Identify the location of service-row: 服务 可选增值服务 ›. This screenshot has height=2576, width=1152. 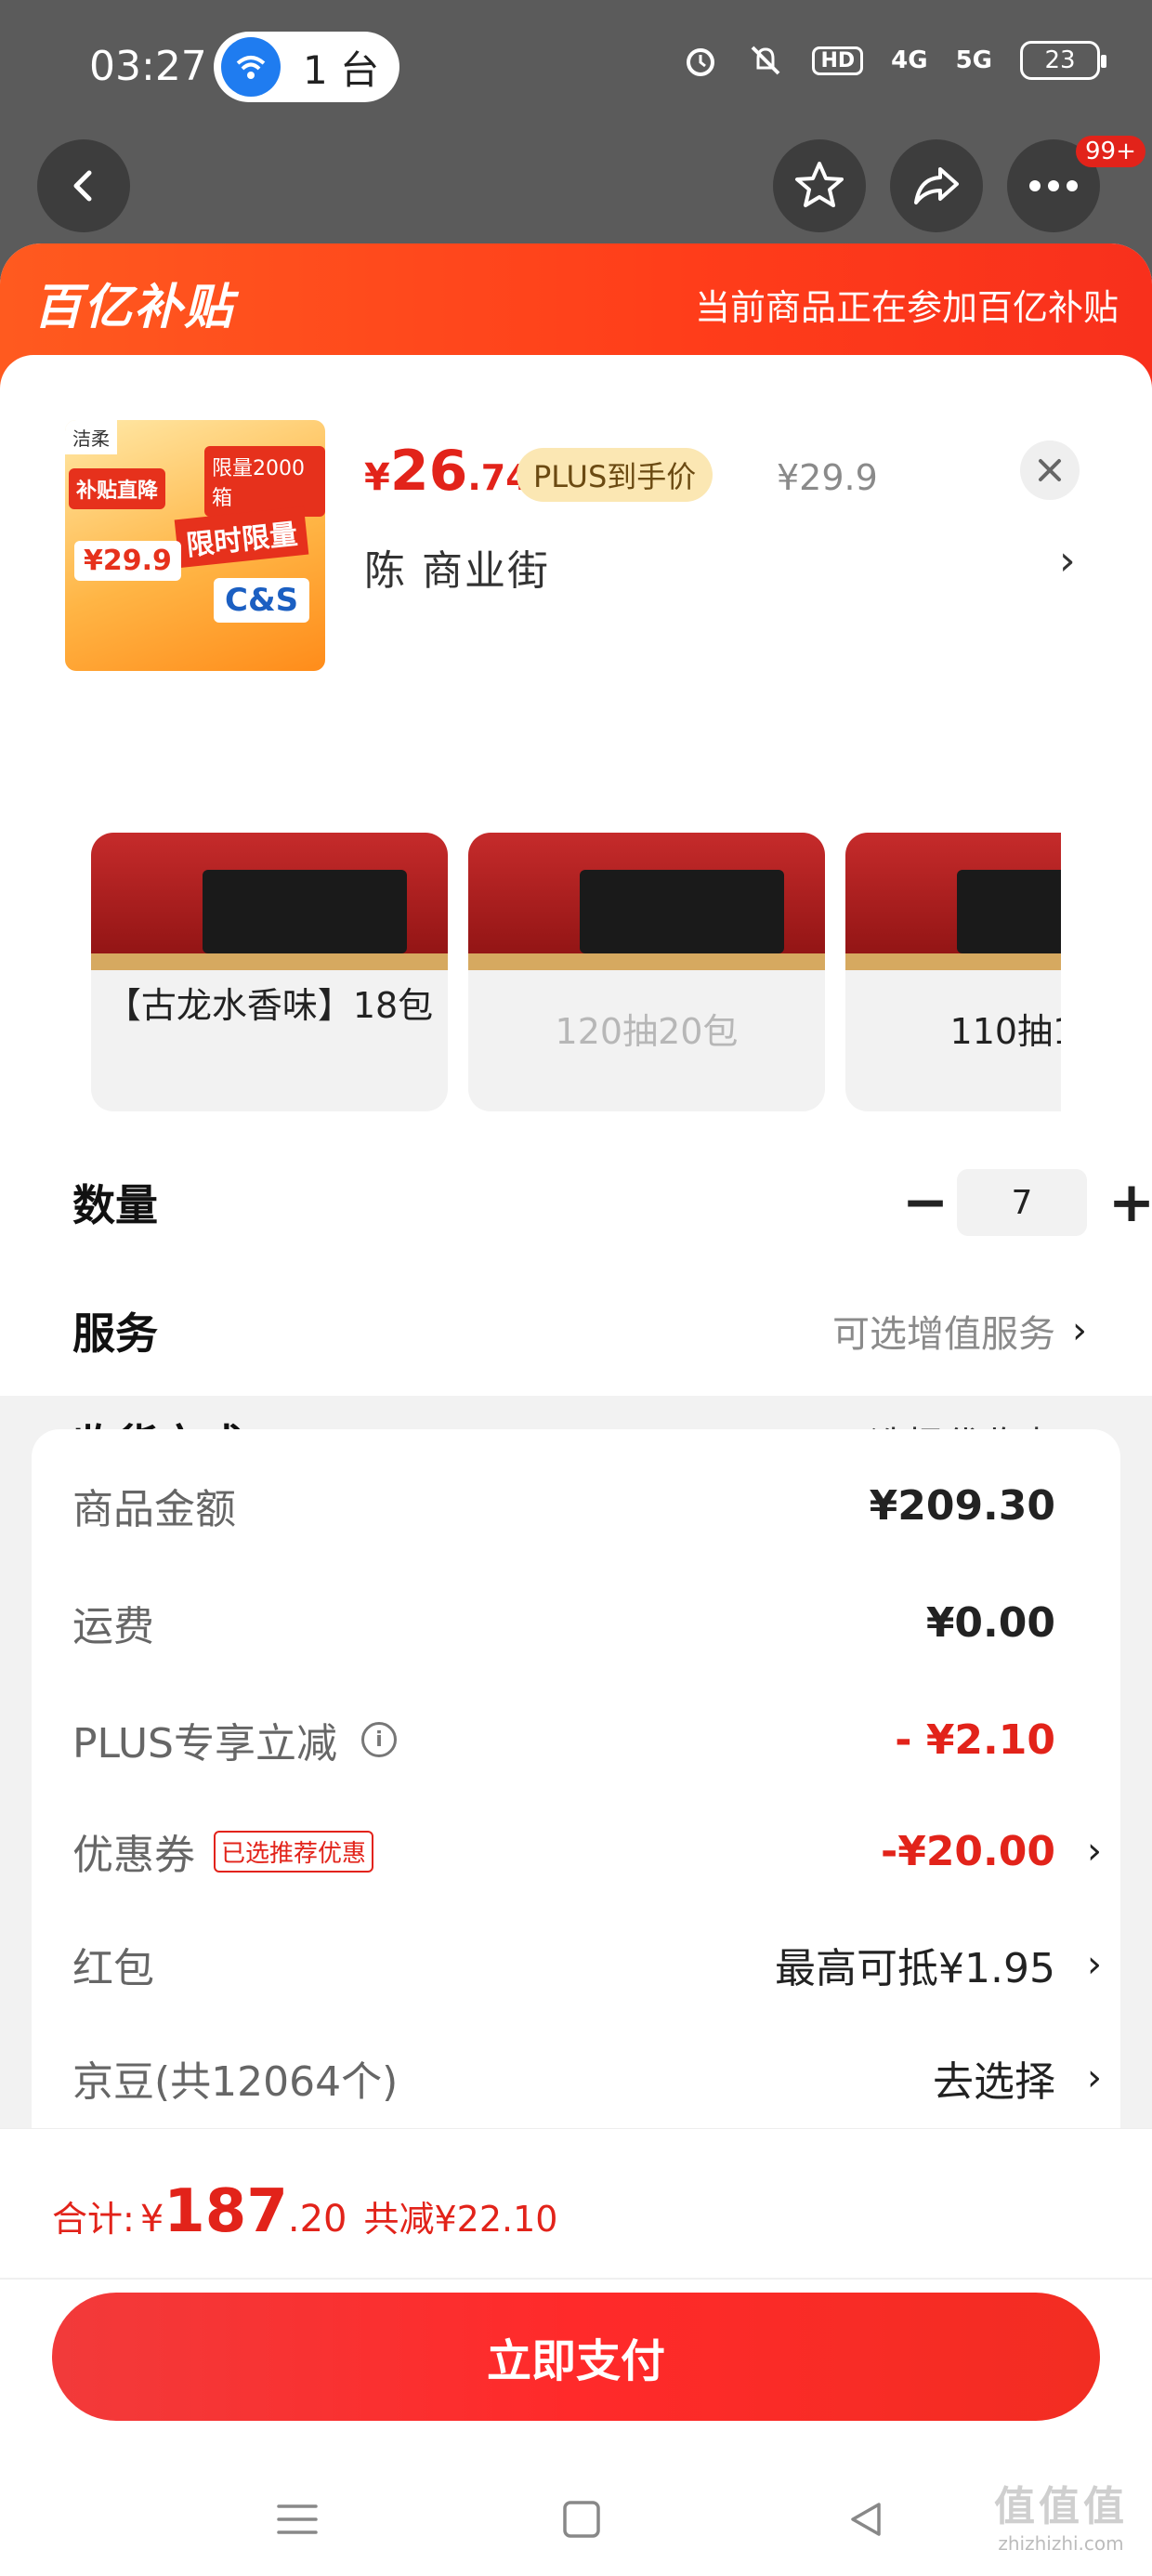
(579, 1331).